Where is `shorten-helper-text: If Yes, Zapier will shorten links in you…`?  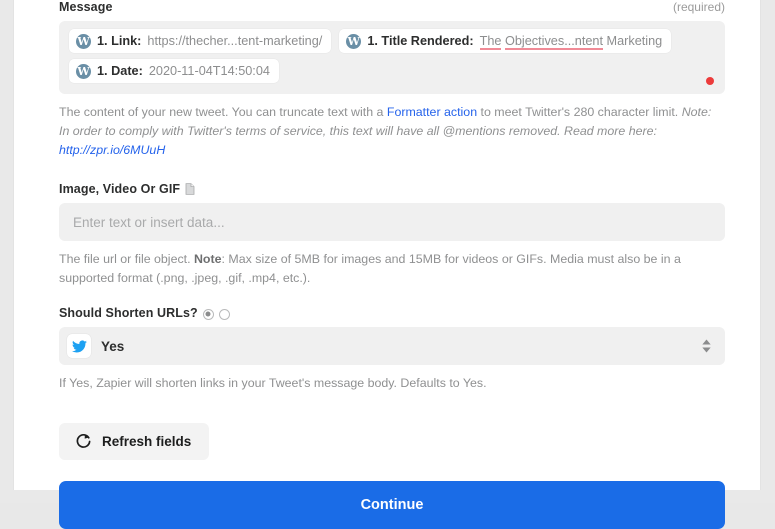 shorten-helper-text: If Yes, Zapier will shorten links in you… is located at coordinates (273, 383).